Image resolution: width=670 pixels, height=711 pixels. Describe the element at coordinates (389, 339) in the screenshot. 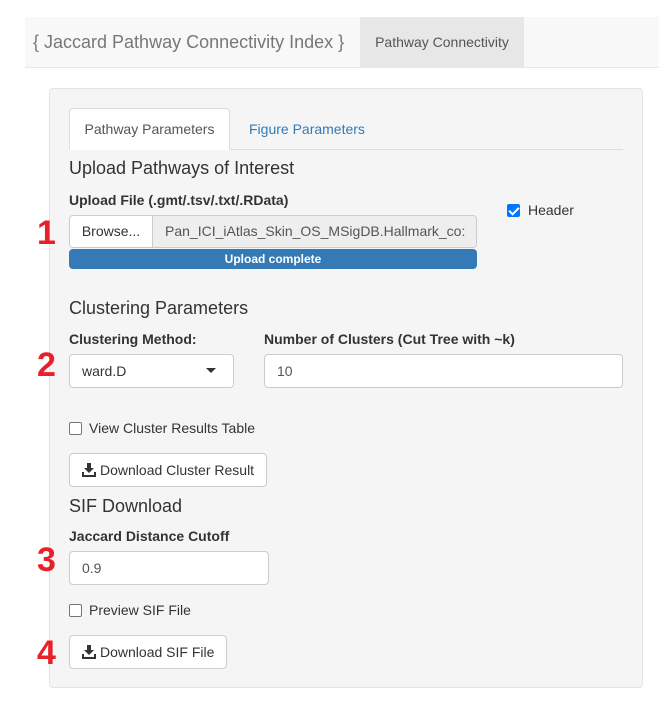

I see `number-of-clusters-label: Number of Clusters (Cut Tree with ~k)` at that location.